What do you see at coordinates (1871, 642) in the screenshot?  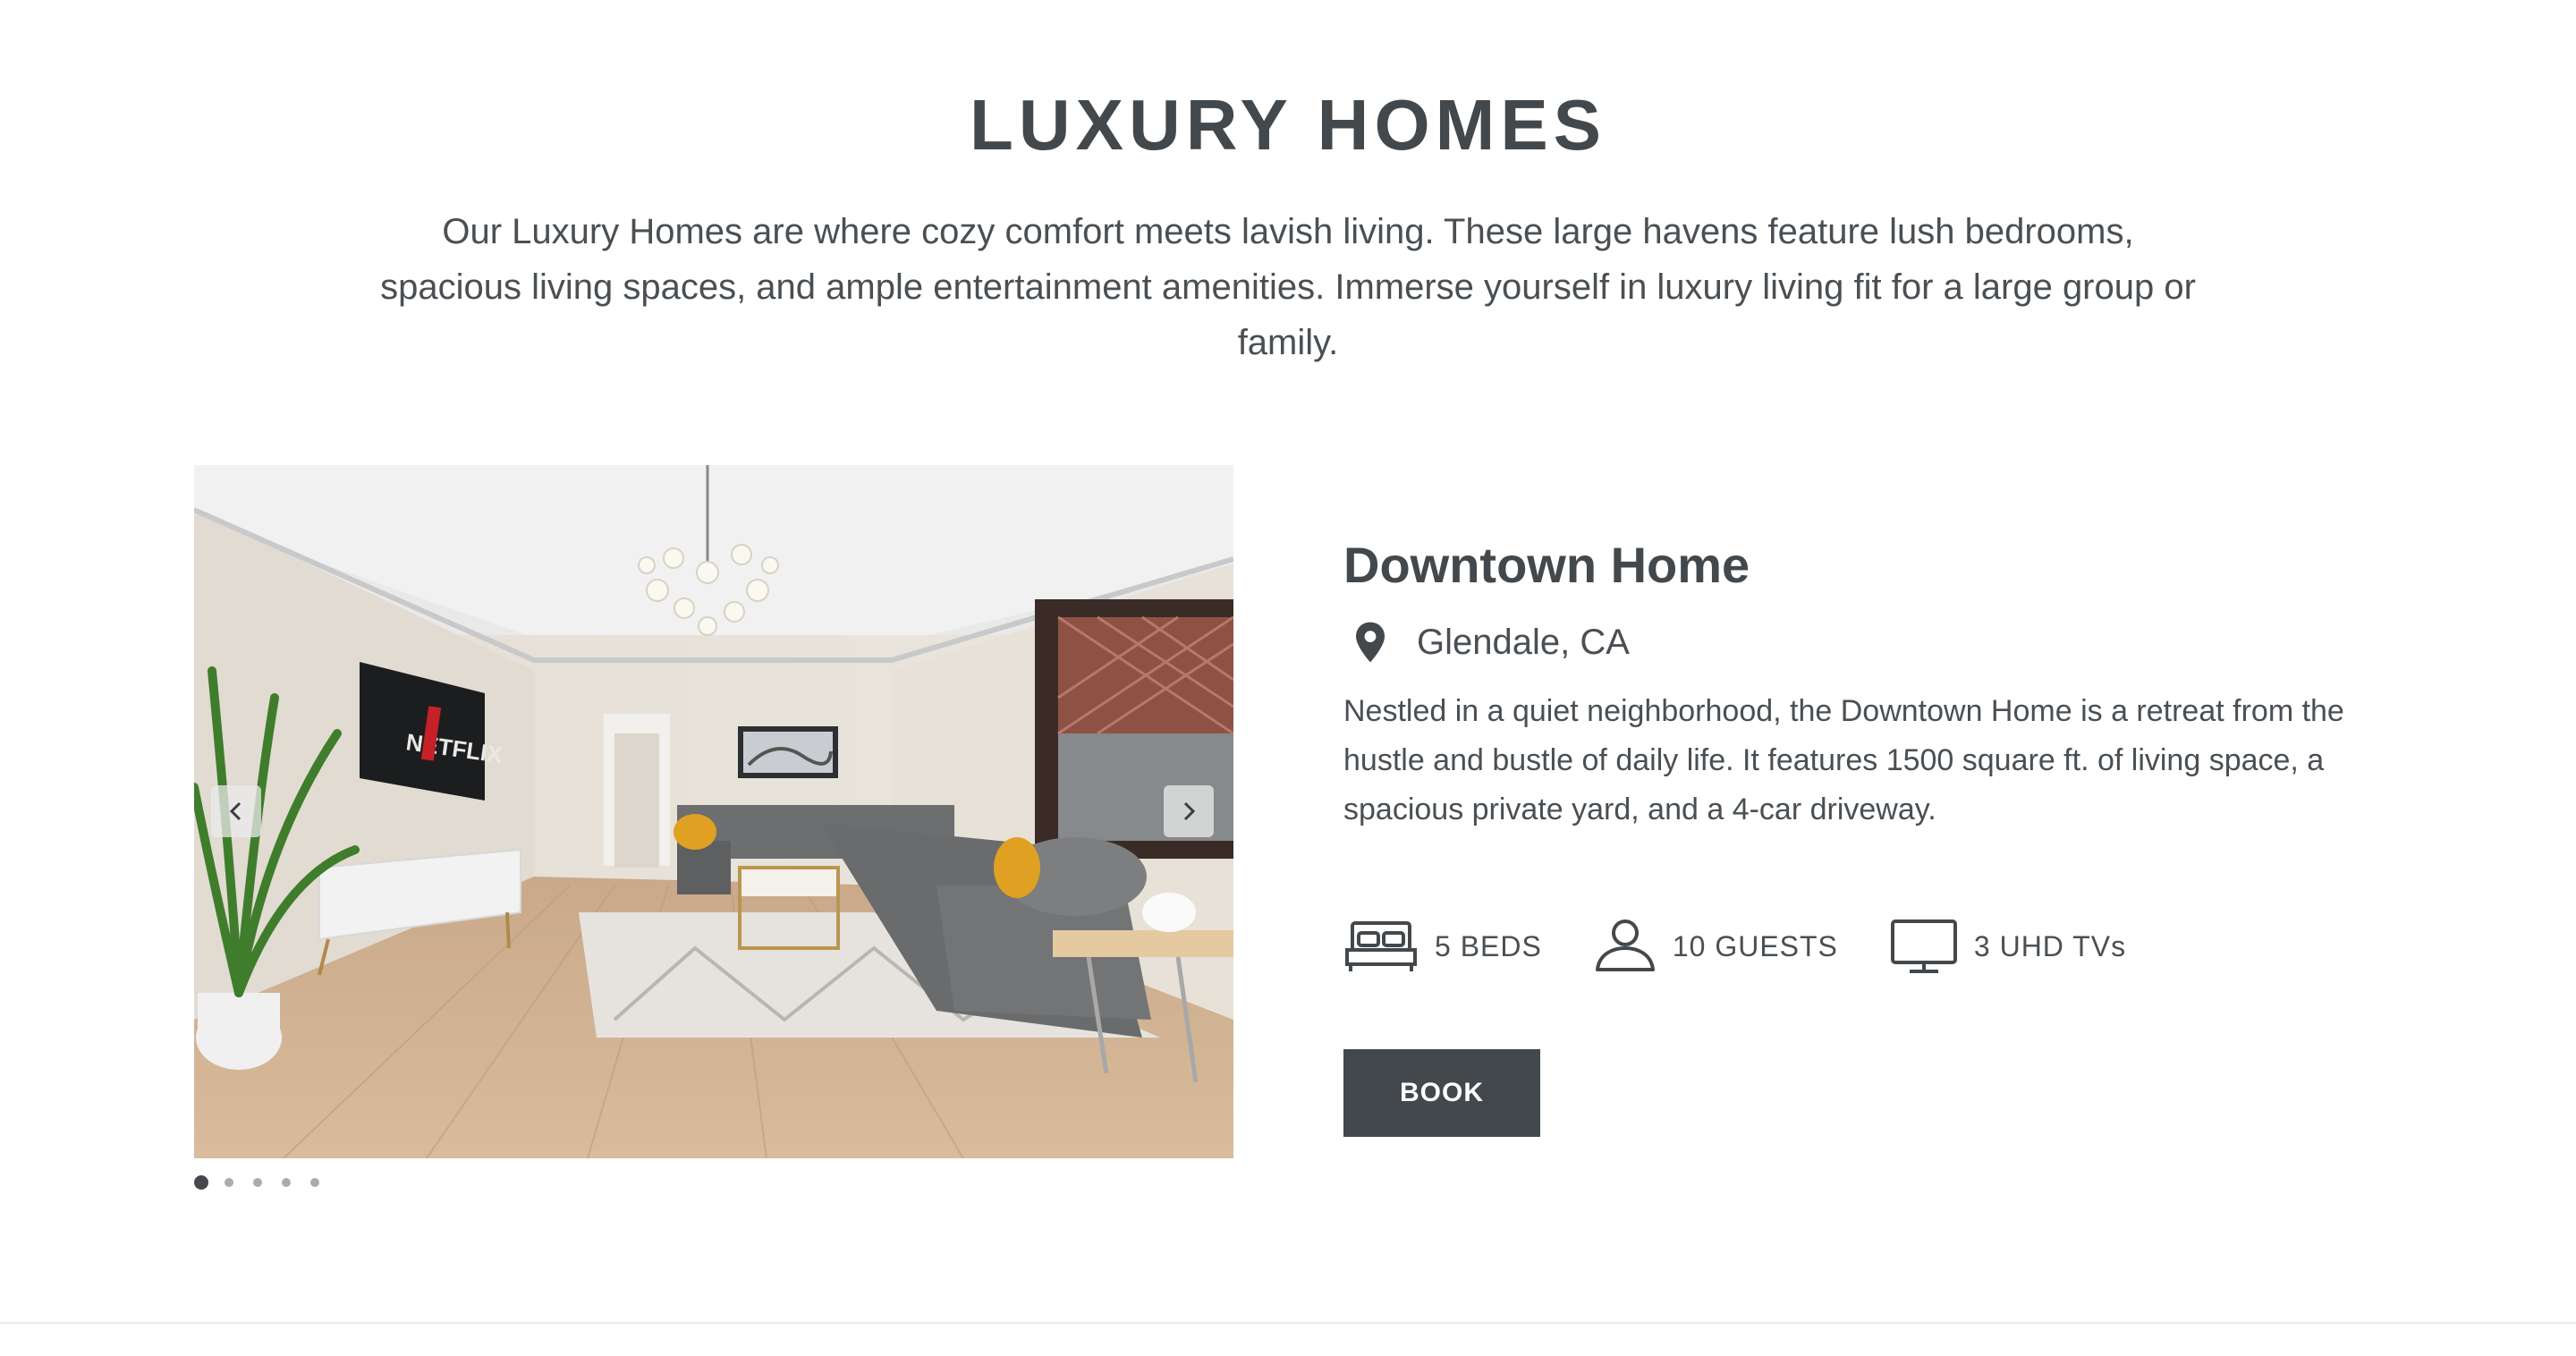 I see `listing-location: Glendale, CA` at bounding box center [1871, 642].